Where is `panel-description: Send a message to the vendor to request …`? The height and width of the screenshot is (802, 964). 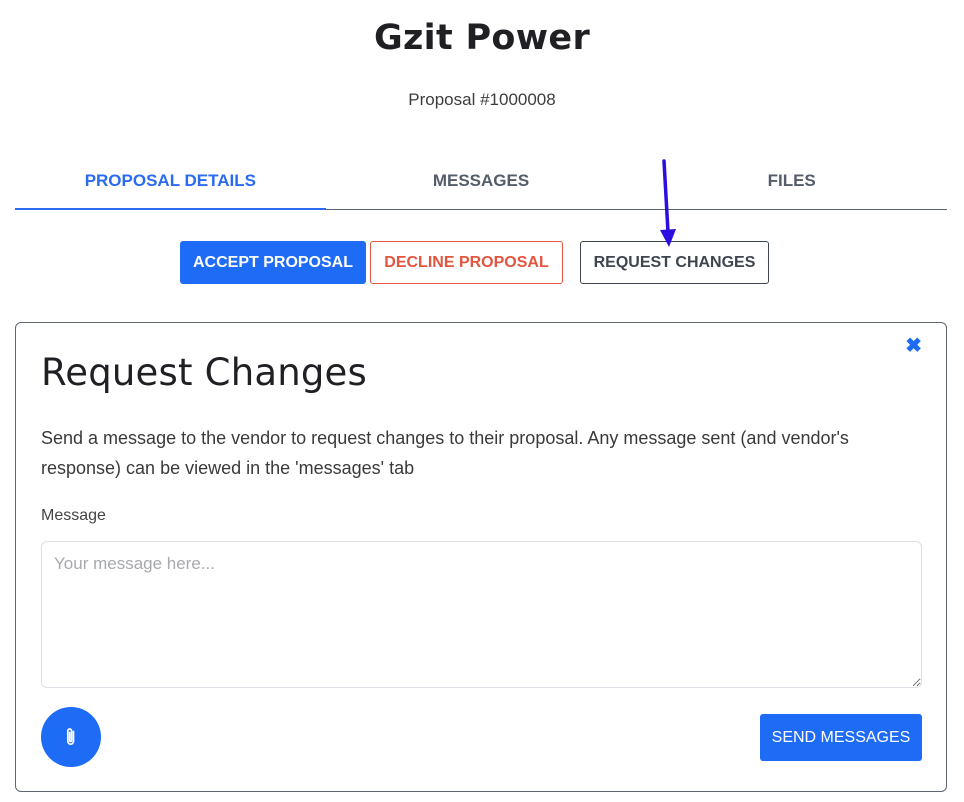
panel-description: Send a message to the vendor to request … is located at coordinates (445, 453).